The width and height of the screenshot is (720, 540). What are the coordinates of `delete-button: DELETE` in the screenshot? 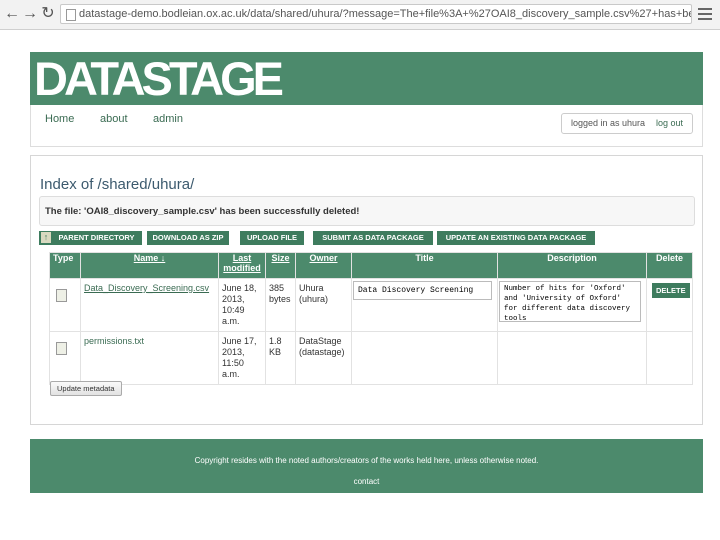 It's located at (671, 290).